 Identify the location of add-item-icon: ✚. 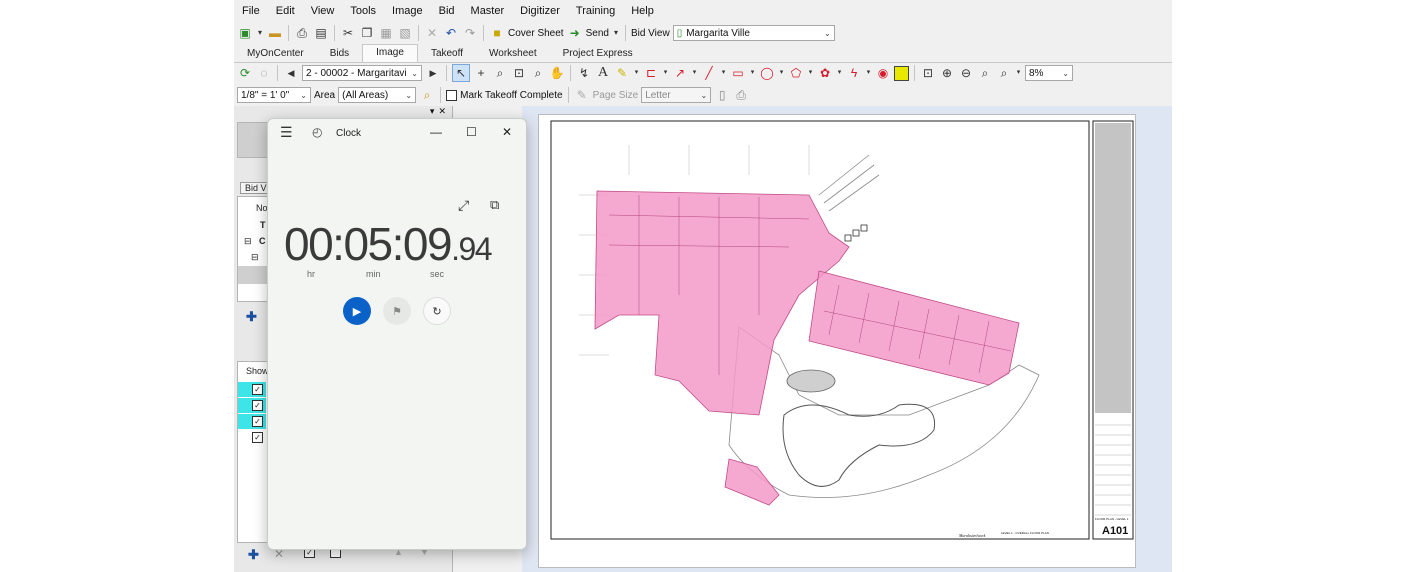
(251, 317).